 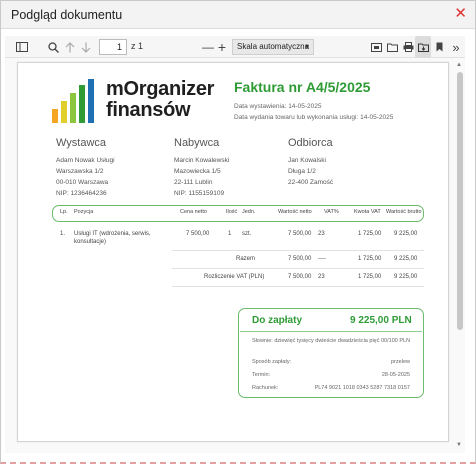 What do you see at coordinates (459, 445) in the screenshot?
I see `scroll-down-icon: ▼` at bounding box center [459, 445].